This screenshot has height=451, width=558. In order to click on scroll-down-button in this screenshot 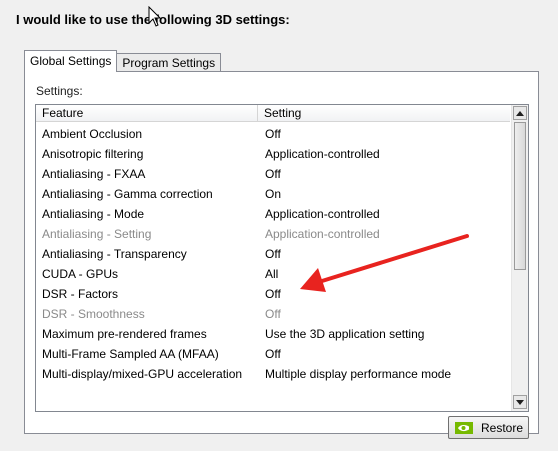, I will do `click(520, 402)`.